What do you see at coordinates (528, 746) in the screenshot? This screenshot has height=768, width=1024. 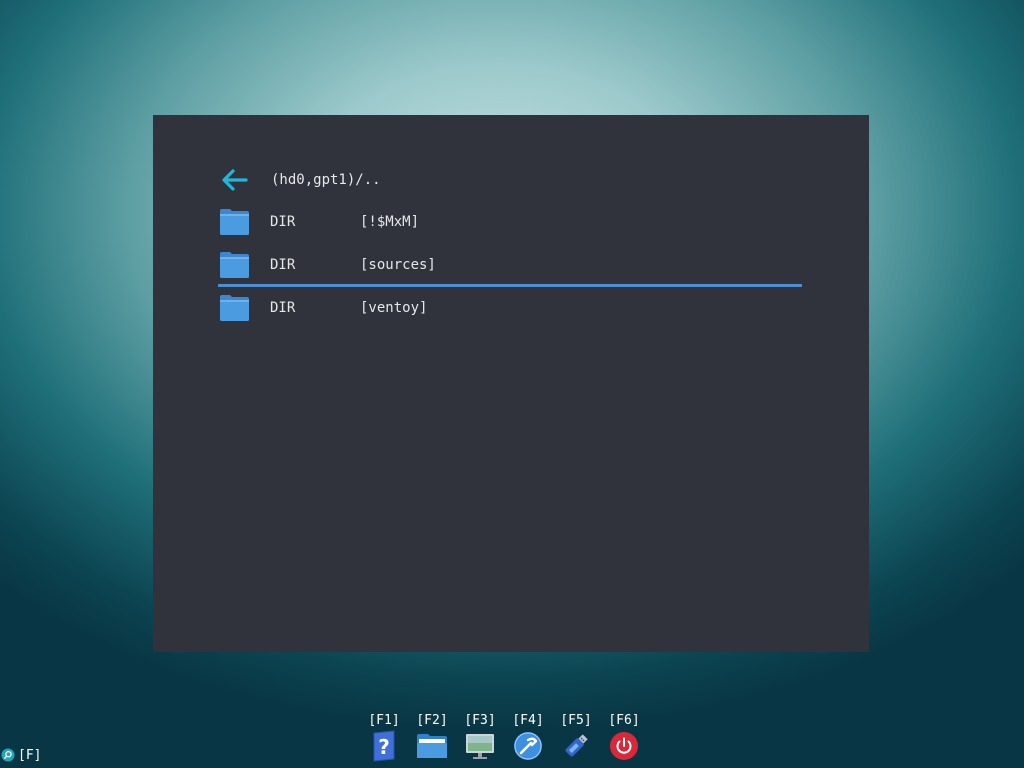 I see `tools-icon` at bounding box center [528, 746].